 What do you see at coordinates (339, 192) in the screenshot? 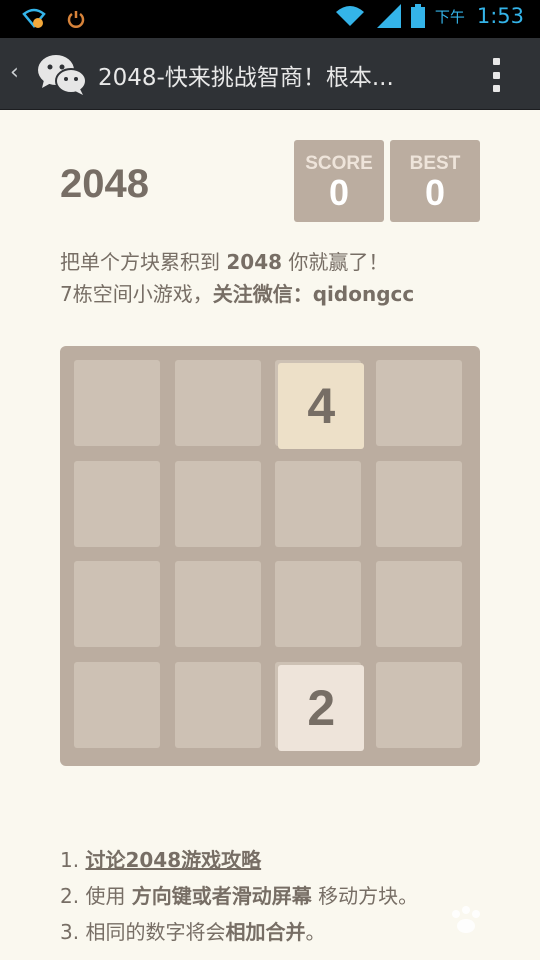
I see `score-value: 0` at bounding box center [339, 192].